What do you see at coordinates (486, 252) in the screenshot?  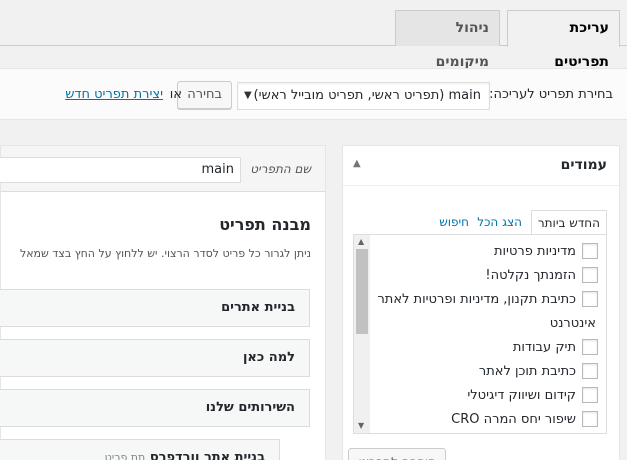 I see `list-item: מדיניות פרטיות` at bounding box center [486, 252].